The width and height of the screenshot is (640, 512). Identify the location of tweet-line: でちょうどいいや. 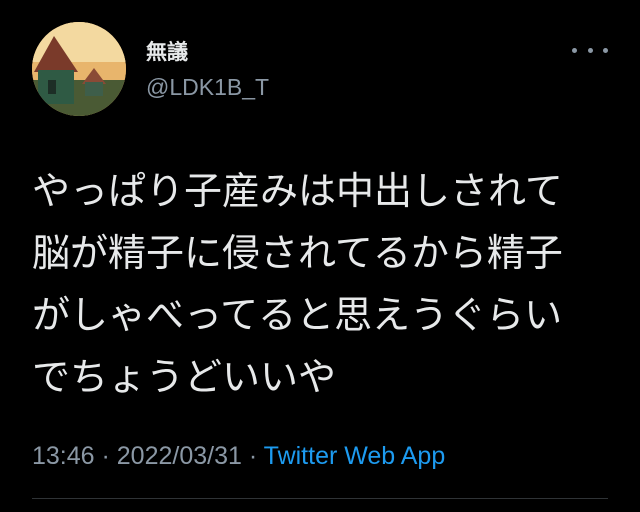
(184, 377).